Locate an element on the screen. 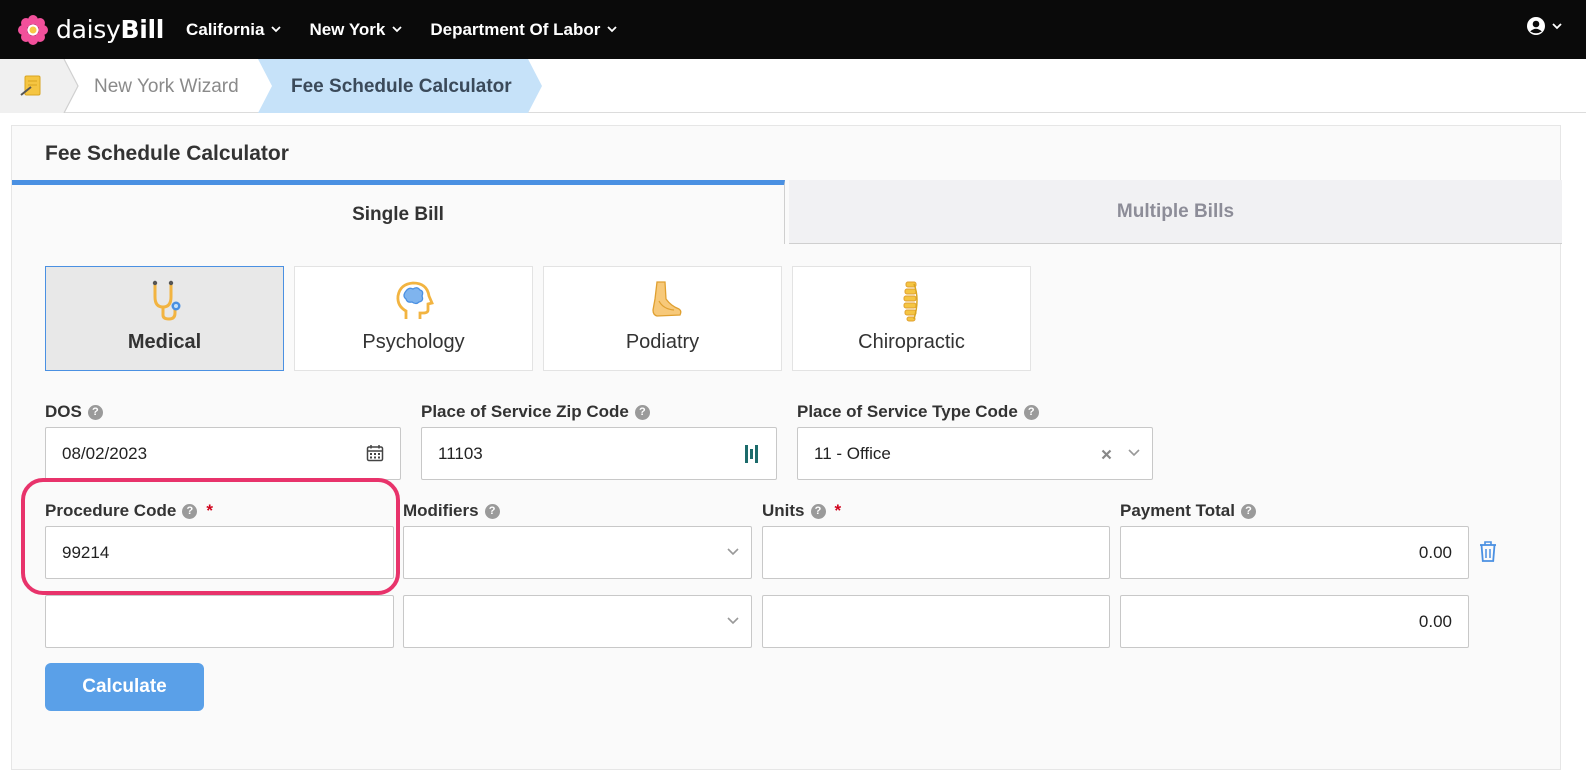  tab-multiple-bills-label: Multiple Bills is located at coordinates (1175, 211).